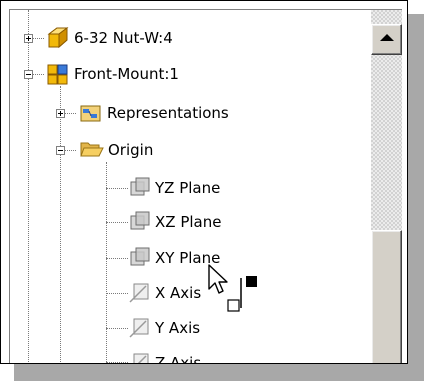  What do you see at coordinates (123, 38) in the screenshot?
I see `tree-item-label: 6-32 Nut-W:4` at bounding box center [123, 38].